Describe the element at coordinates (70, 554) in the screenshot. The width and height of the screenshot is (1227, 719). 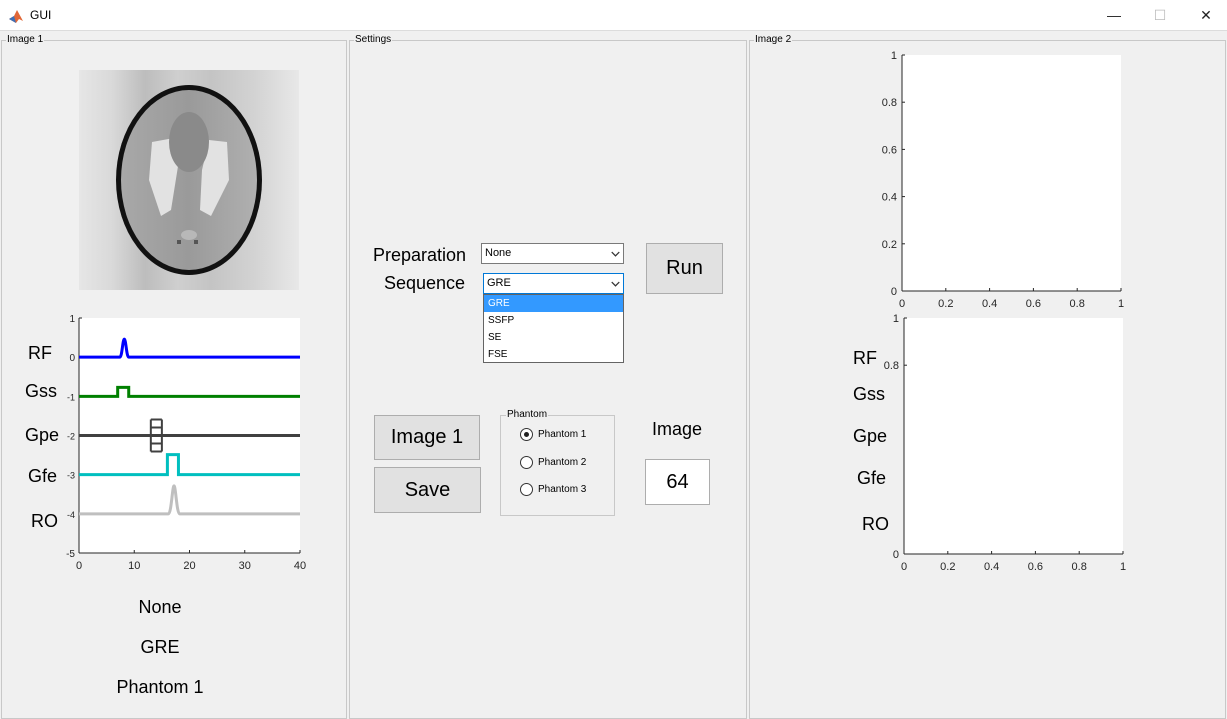
I see `y-tick-label: -5` at that location.